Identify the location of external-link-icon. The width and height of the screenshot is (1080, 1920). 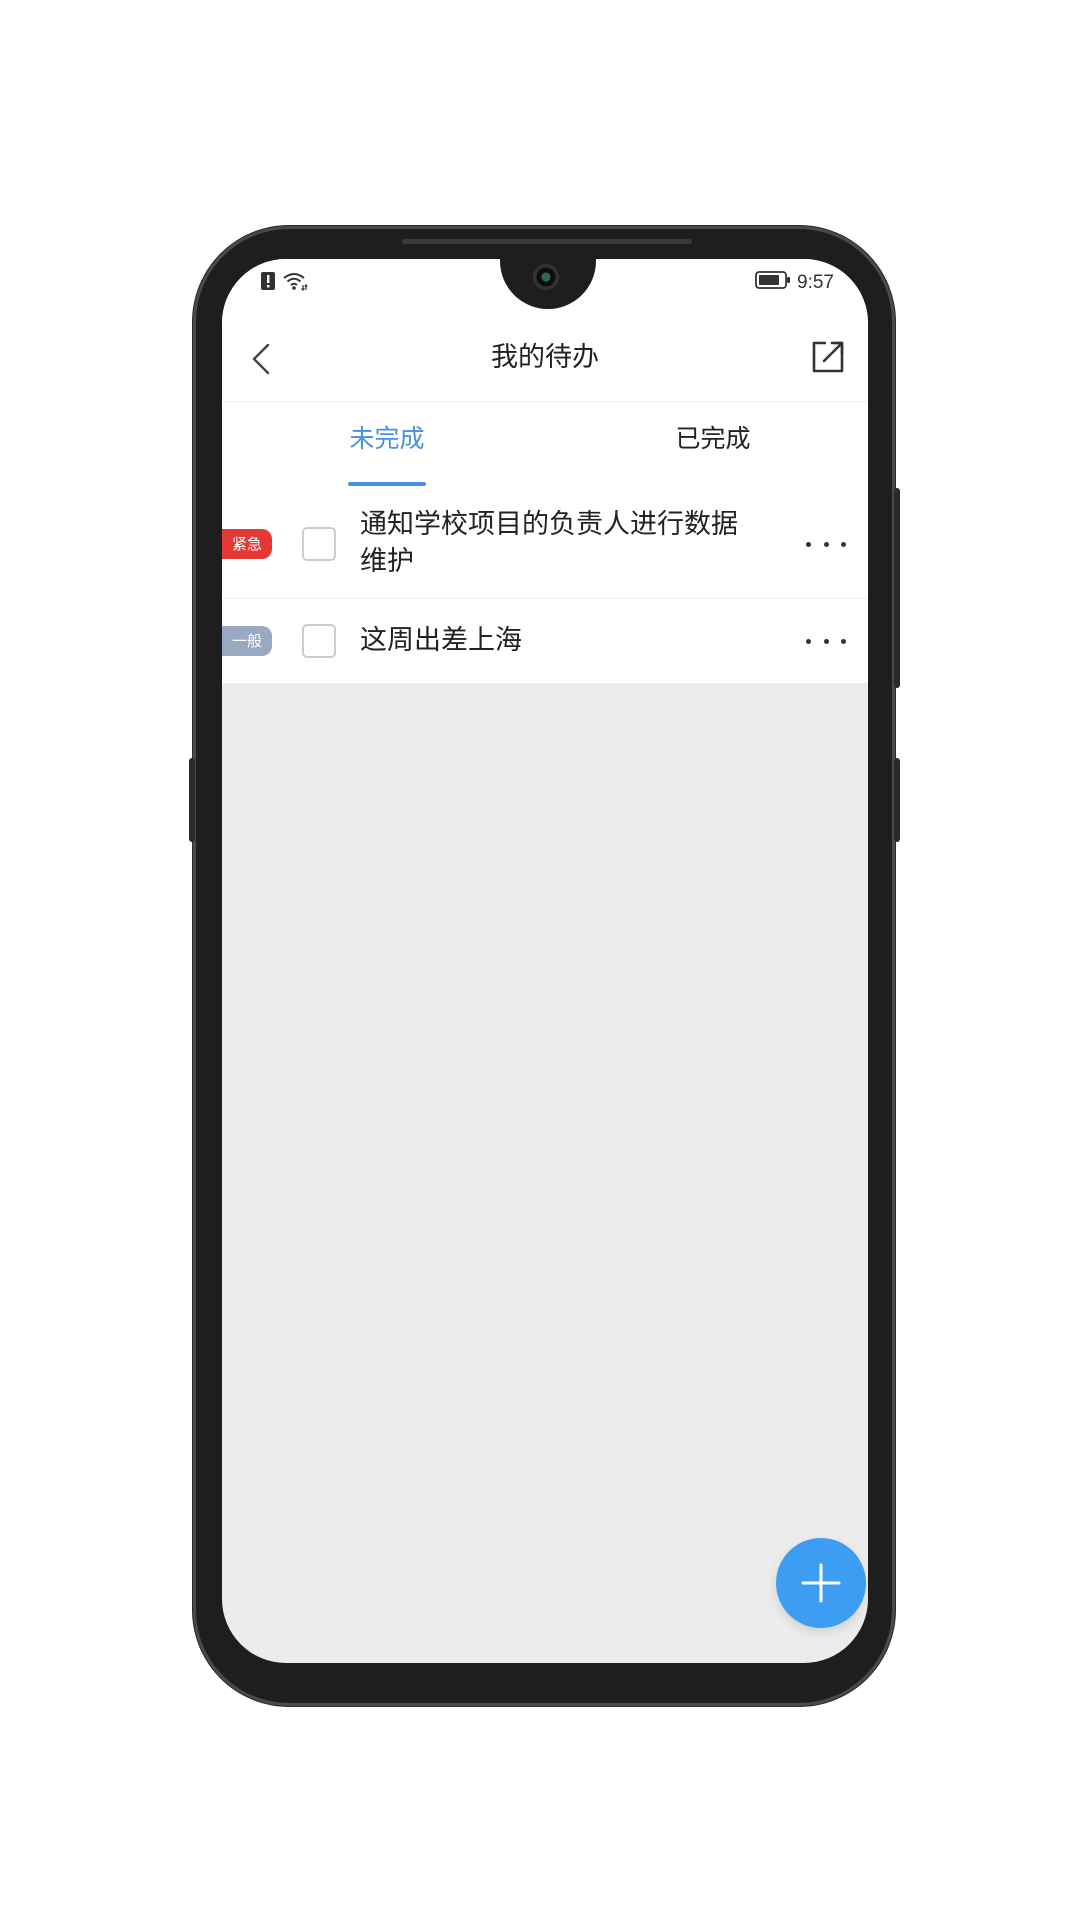
(828, 357).